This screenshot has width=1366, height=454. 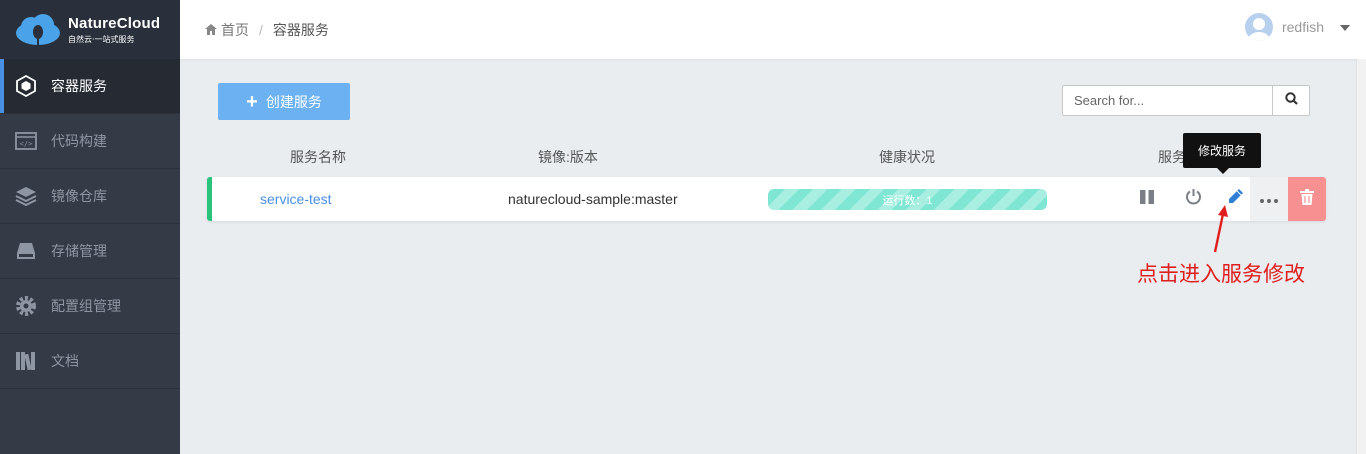 I want to click on power-button, so click(x=1193, y=199).